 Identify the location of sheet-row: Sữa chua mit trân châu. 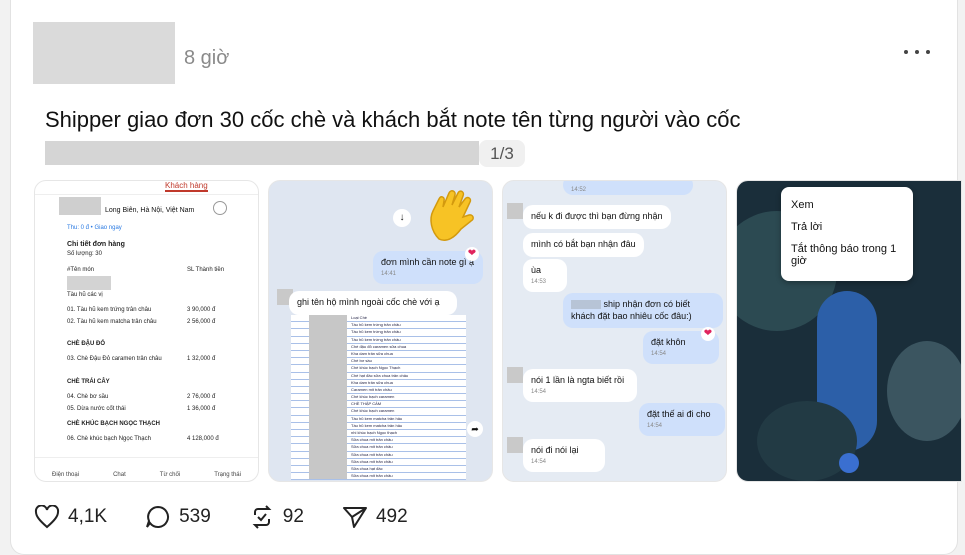
(378, 480).